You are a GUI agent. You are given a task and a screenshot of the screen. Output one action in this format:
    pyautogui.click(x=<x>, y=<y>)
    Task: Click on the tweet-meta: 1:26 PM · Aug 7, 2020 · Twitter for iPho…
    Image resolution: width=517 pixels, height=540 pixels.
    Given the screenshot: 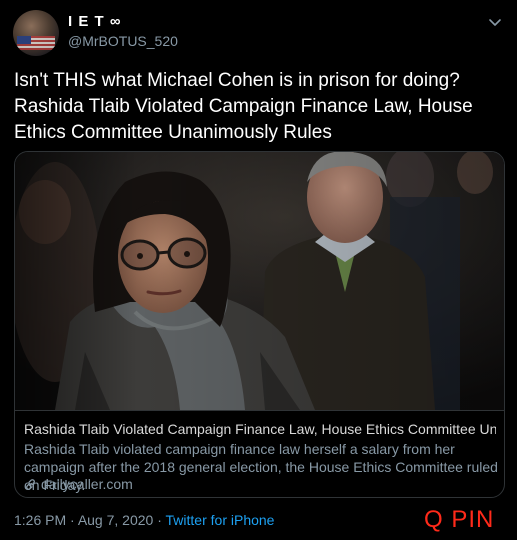 What is the action you would take?
    pyautogui.click(x=144, y=520)
    